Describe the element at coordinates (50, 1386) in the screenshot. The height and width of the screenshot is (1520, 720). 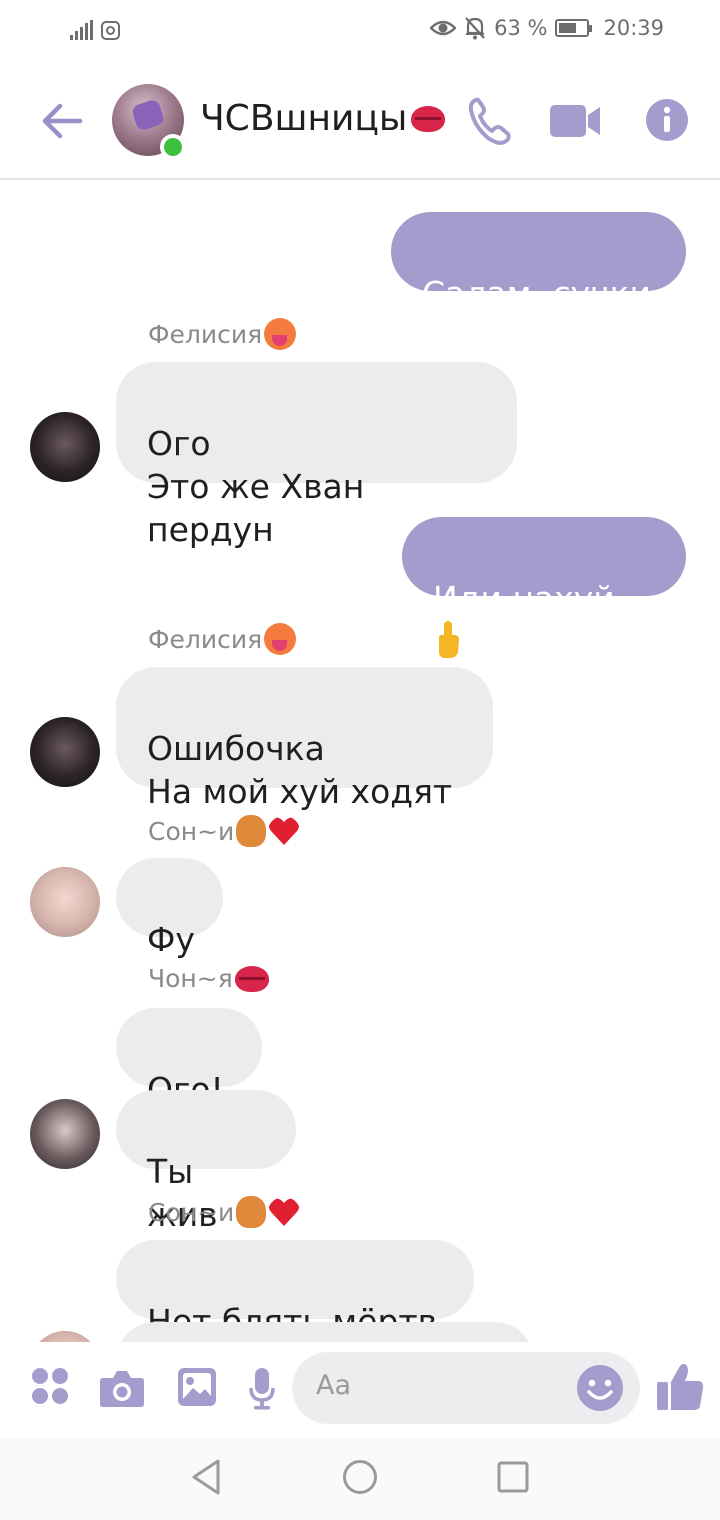
I see `apps-icon` at that location.